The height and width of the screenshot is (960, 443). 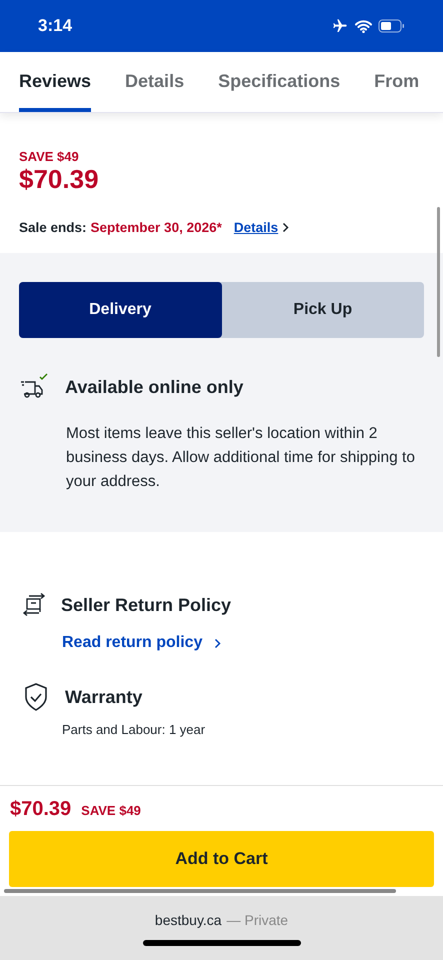 What do you see at coordinates (363, 26) in the screenshot?
I see `wifi-icon` at bounding box center [363, 26].